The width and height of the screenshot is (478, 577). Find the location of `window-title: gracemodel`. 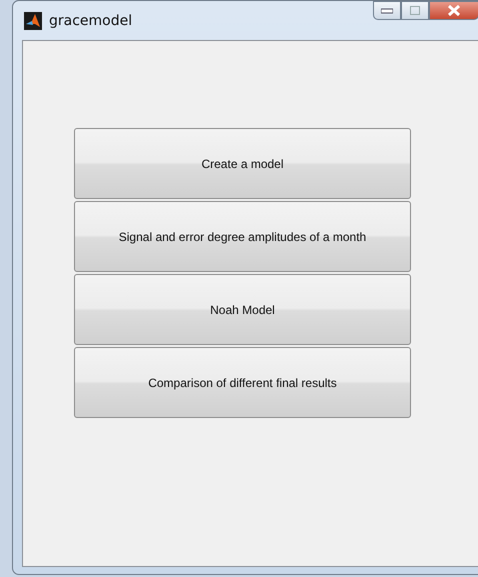

window-title: gracemodel is located at coordinates (90, 20).